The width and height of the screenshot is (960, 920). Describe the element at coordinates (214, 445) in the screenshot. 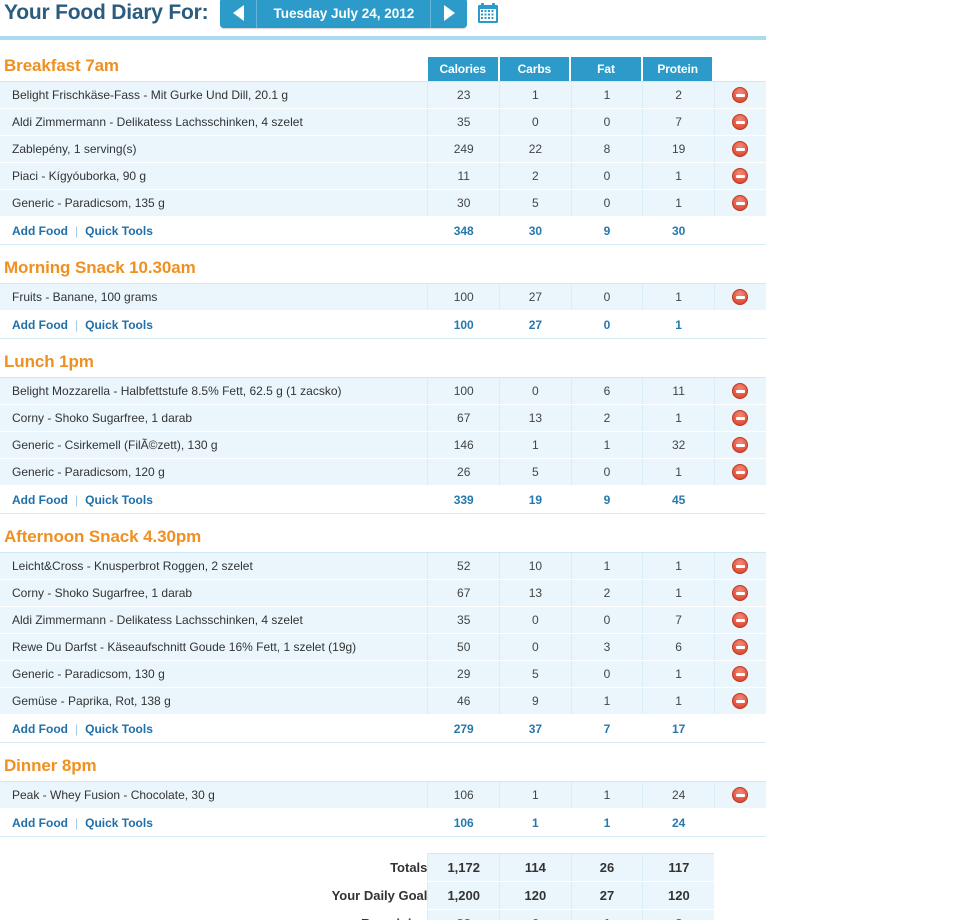

I see `food-name: Generic - Csirkemell (FilÃ©zett), 130 g` at that location.